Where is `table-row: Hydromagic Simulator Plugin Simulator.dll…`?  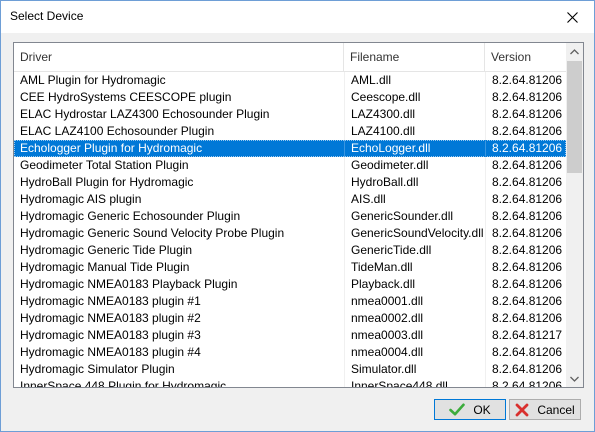 table-row: Hydromagic Simulator Plugin Simulator.dll… is located at coordinates (290, 369).